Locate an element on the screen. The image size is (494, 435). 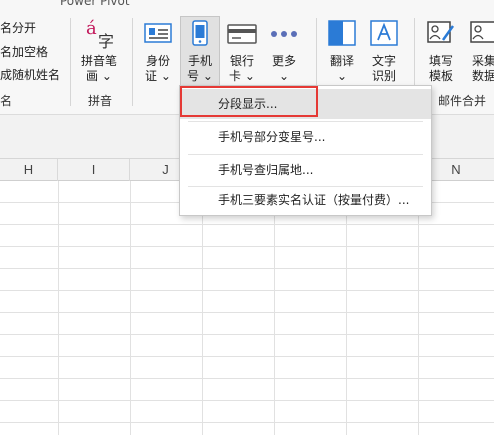
ocr-label-2: 识别 is located at coordinates (383, 76).